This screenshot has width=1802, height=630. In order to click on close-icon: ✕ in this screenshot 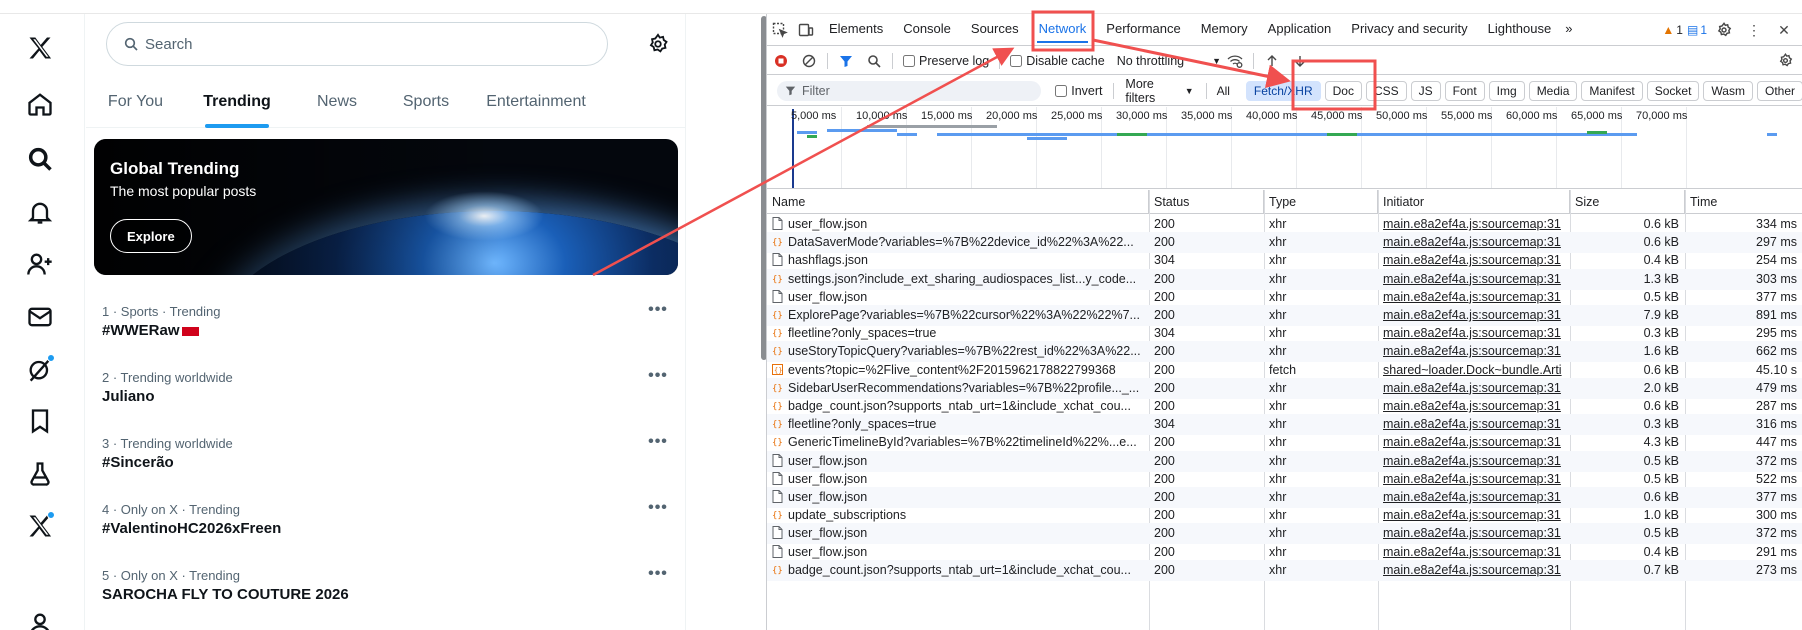, I will do `click(1784, 30)`.